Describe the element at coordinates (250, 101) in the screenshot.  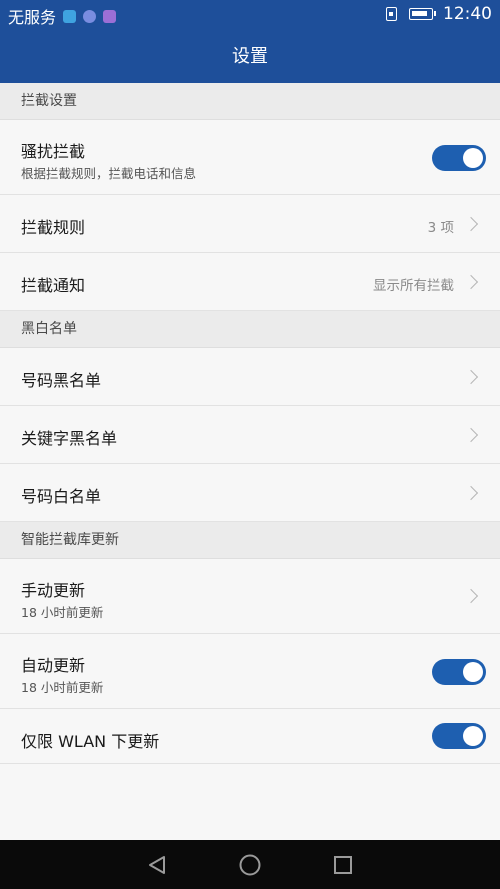
I see `section-header-intercept: 拦截设置` at that location.